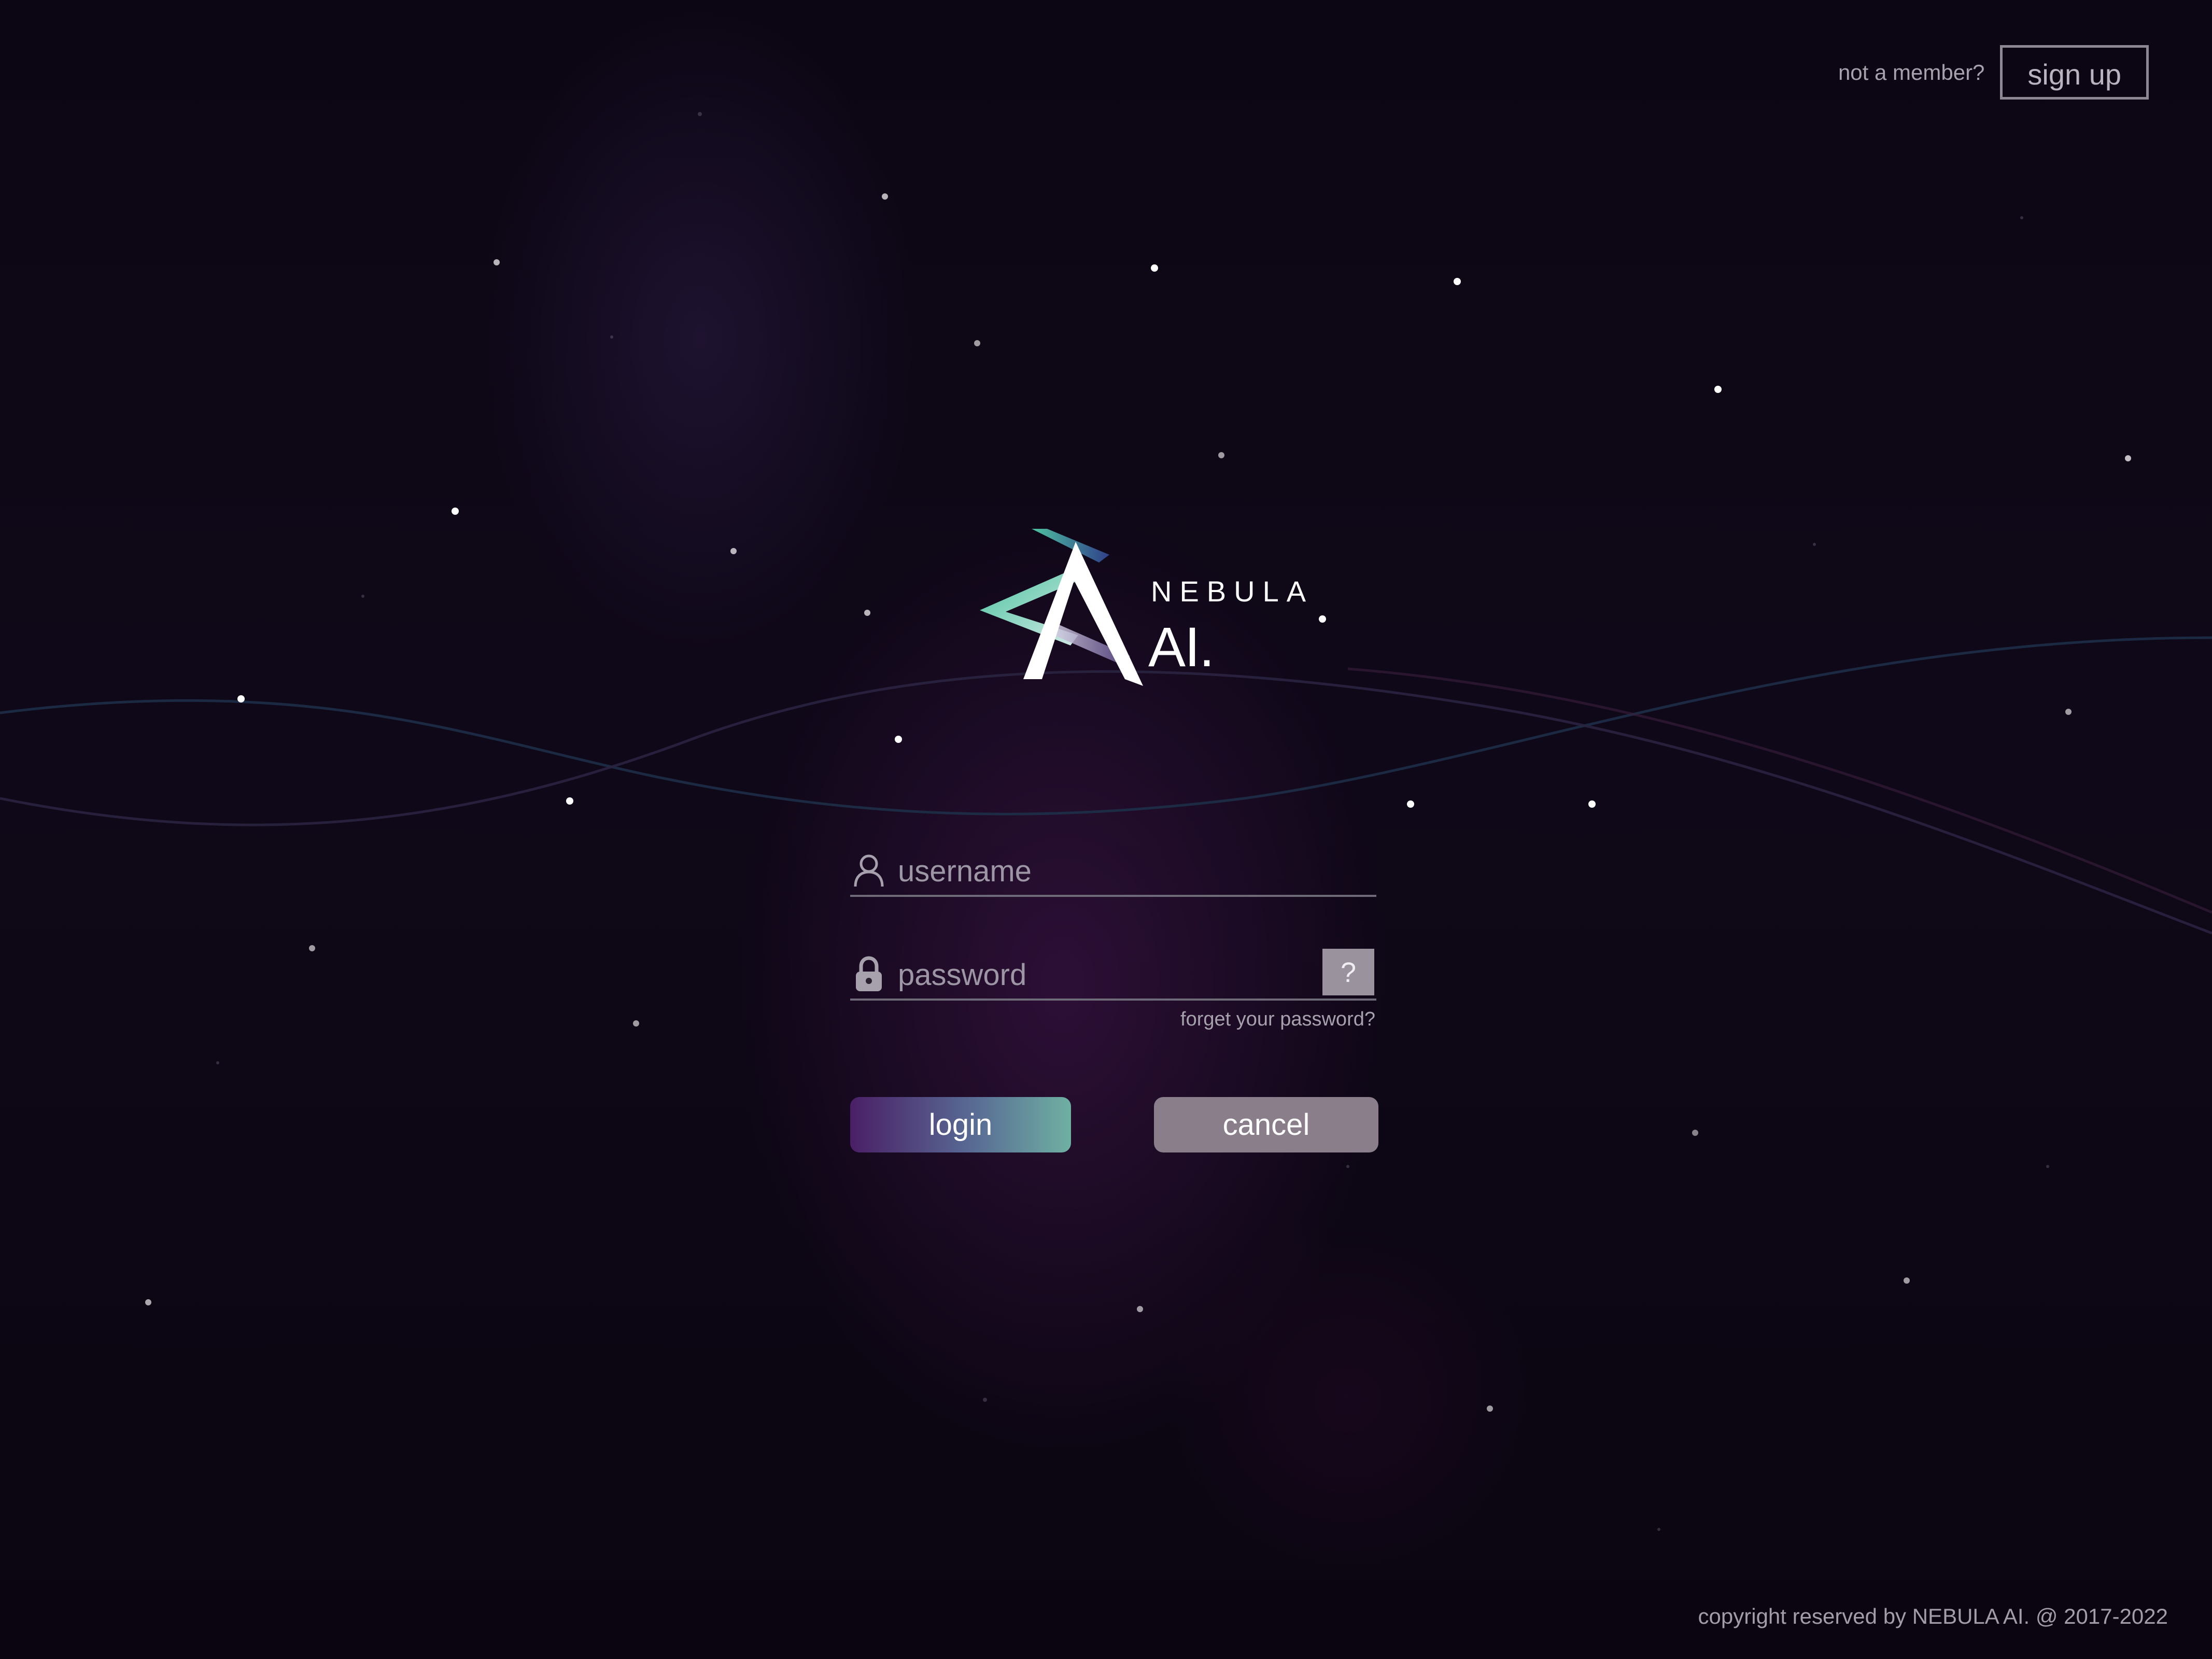 Image resolution: width=2212 pixels, height=1659 pixels. I want to click on logo-brand-bottom: AI., so click(1181, 646).